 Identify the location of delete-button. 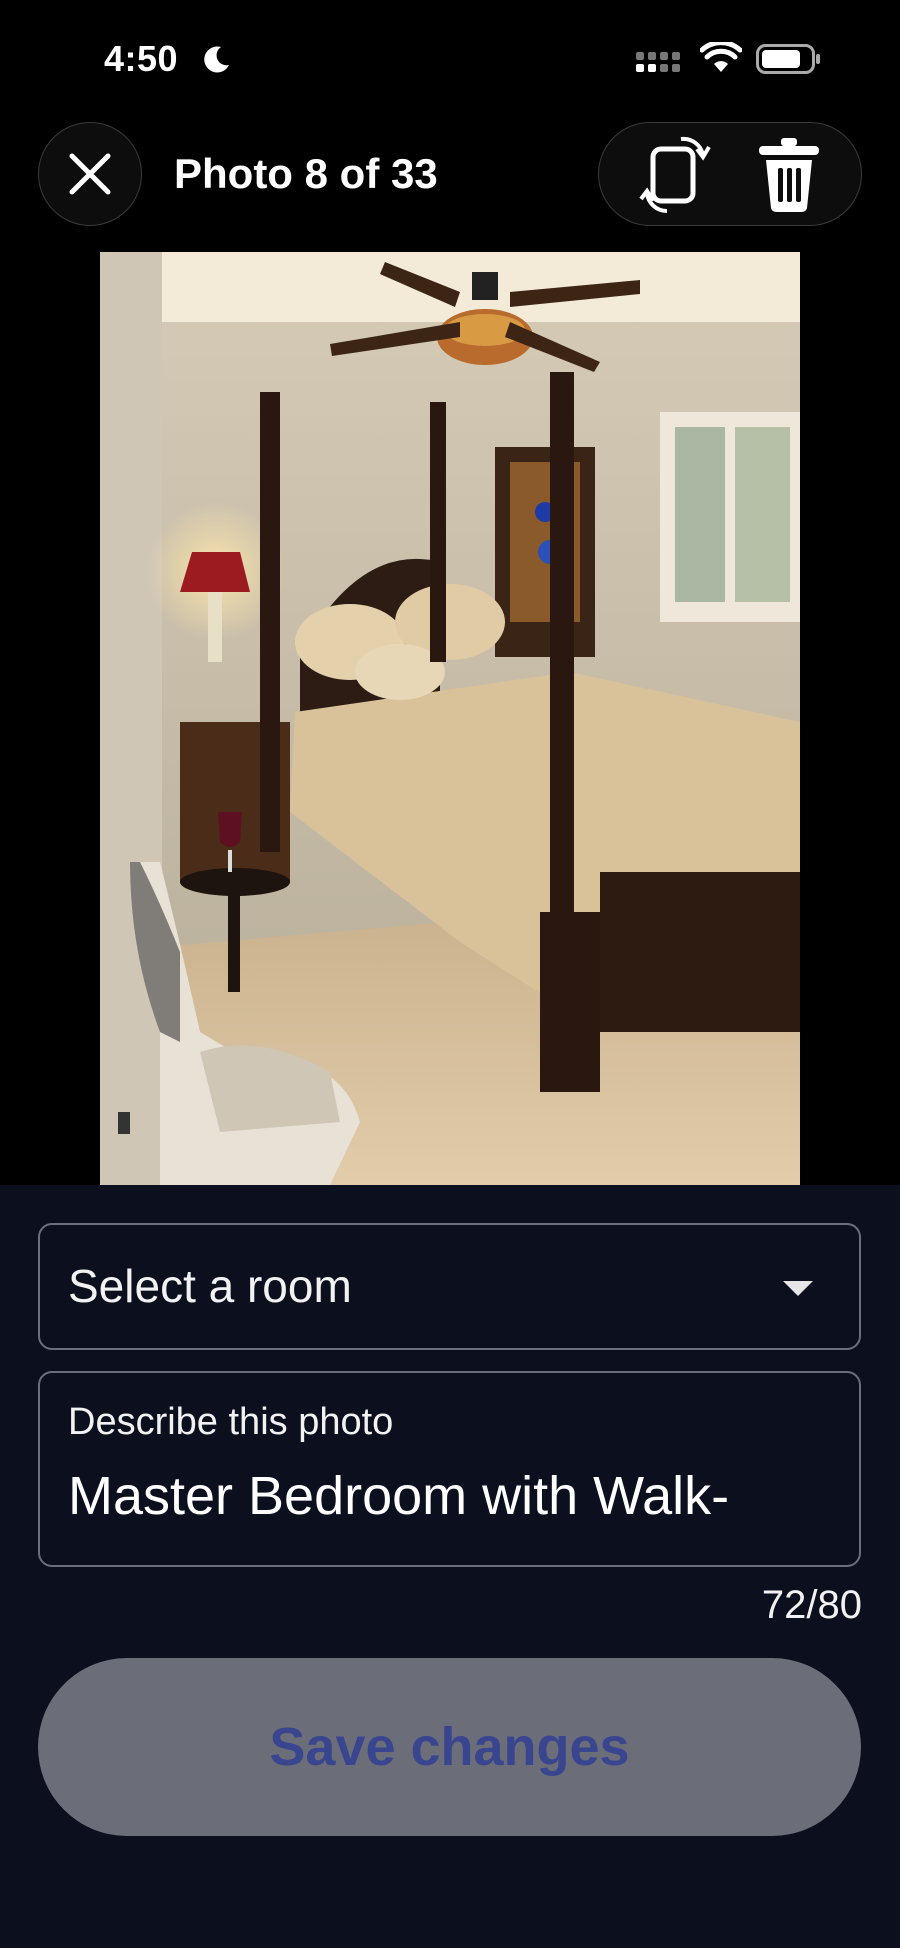
(789, 175).